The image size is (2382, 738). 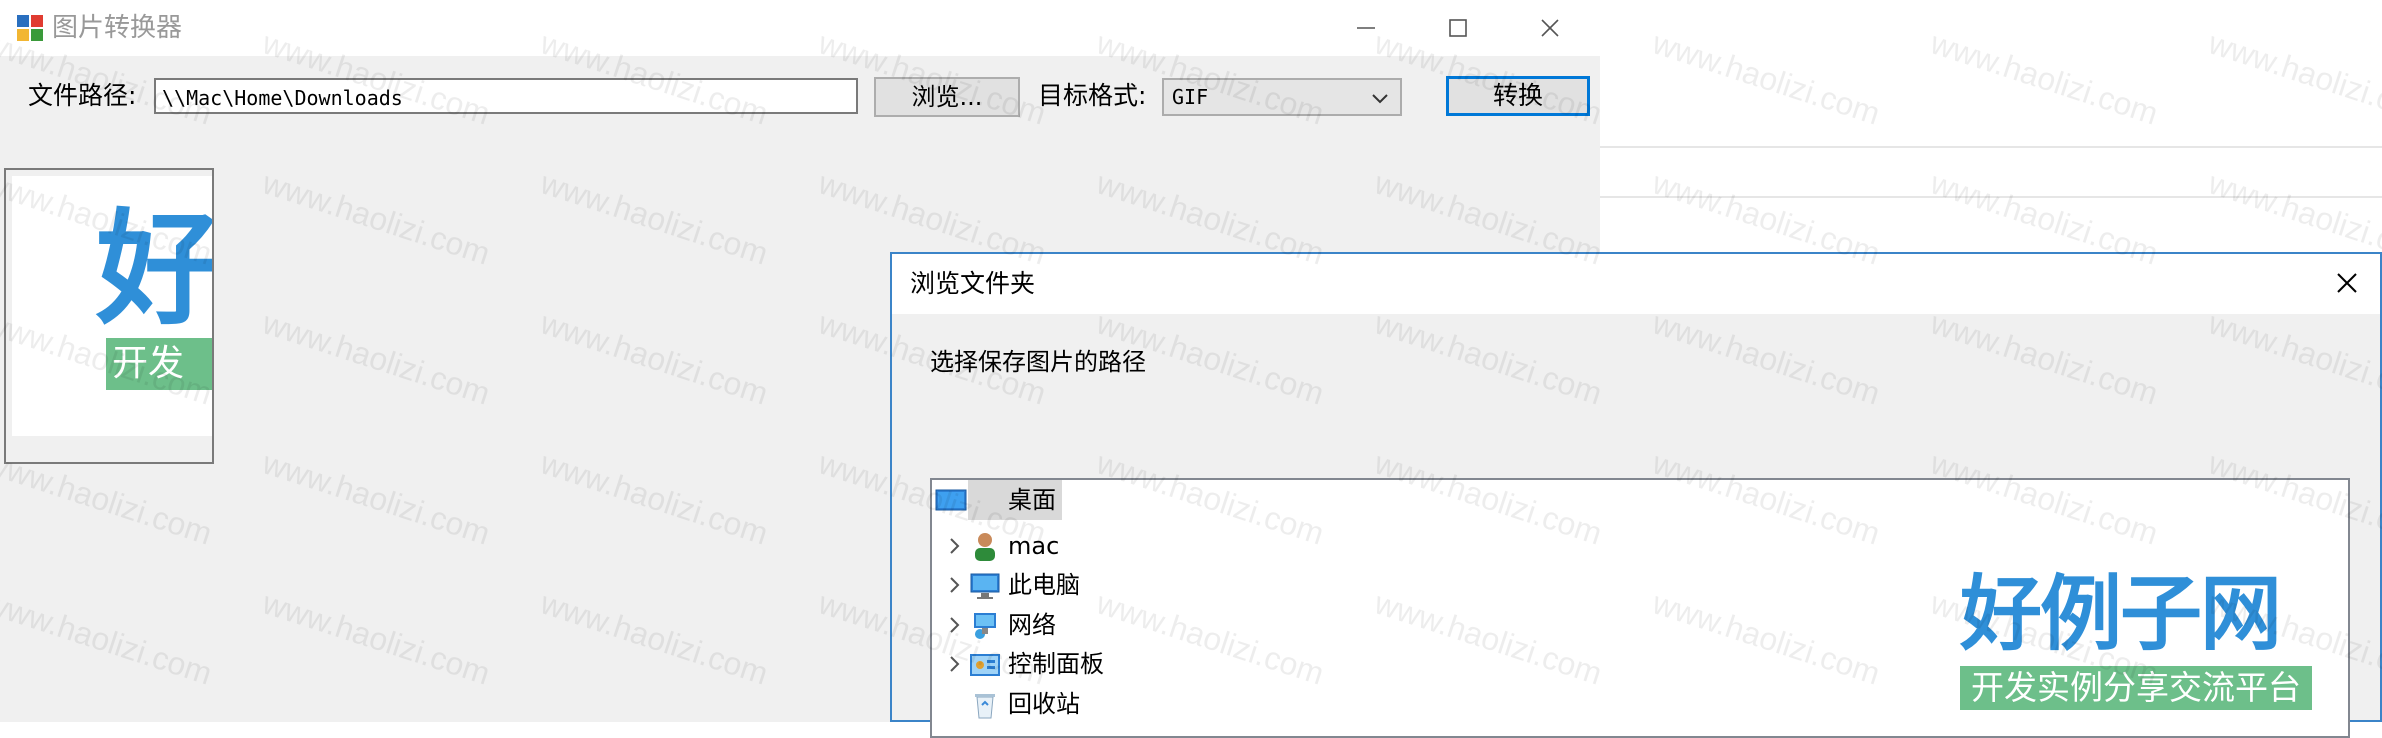 What do you see at coordinates (2136, 688) in the screenshot?
I see `brand-watermark-subtitle: 开发实例分享交流平台` at bounding box center [2136, 688].